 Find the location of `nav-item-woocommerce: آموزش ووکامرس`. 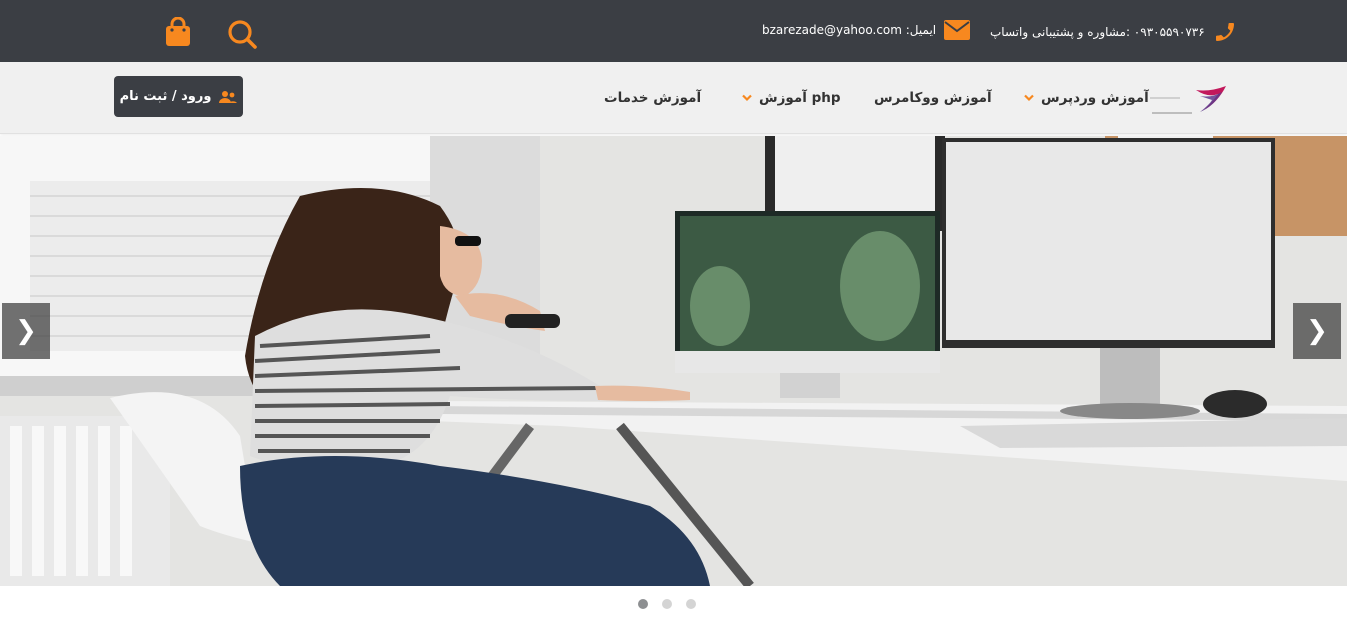

nav-item-woocommerce: آموزش ووکامرس is located at coordinates (933, 98).